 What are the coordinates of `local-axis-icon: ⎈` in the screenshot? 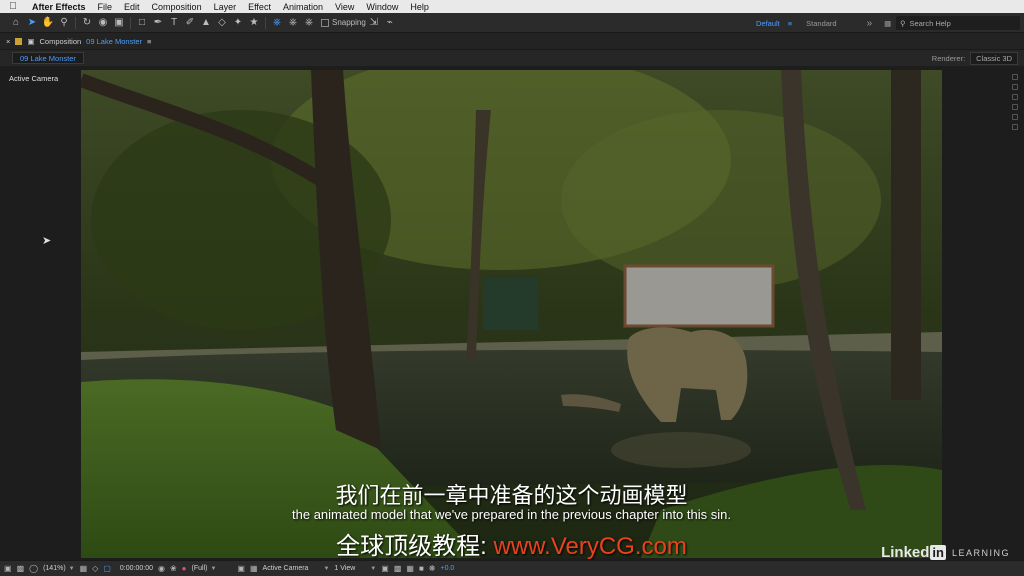 It's located at (277, 23).